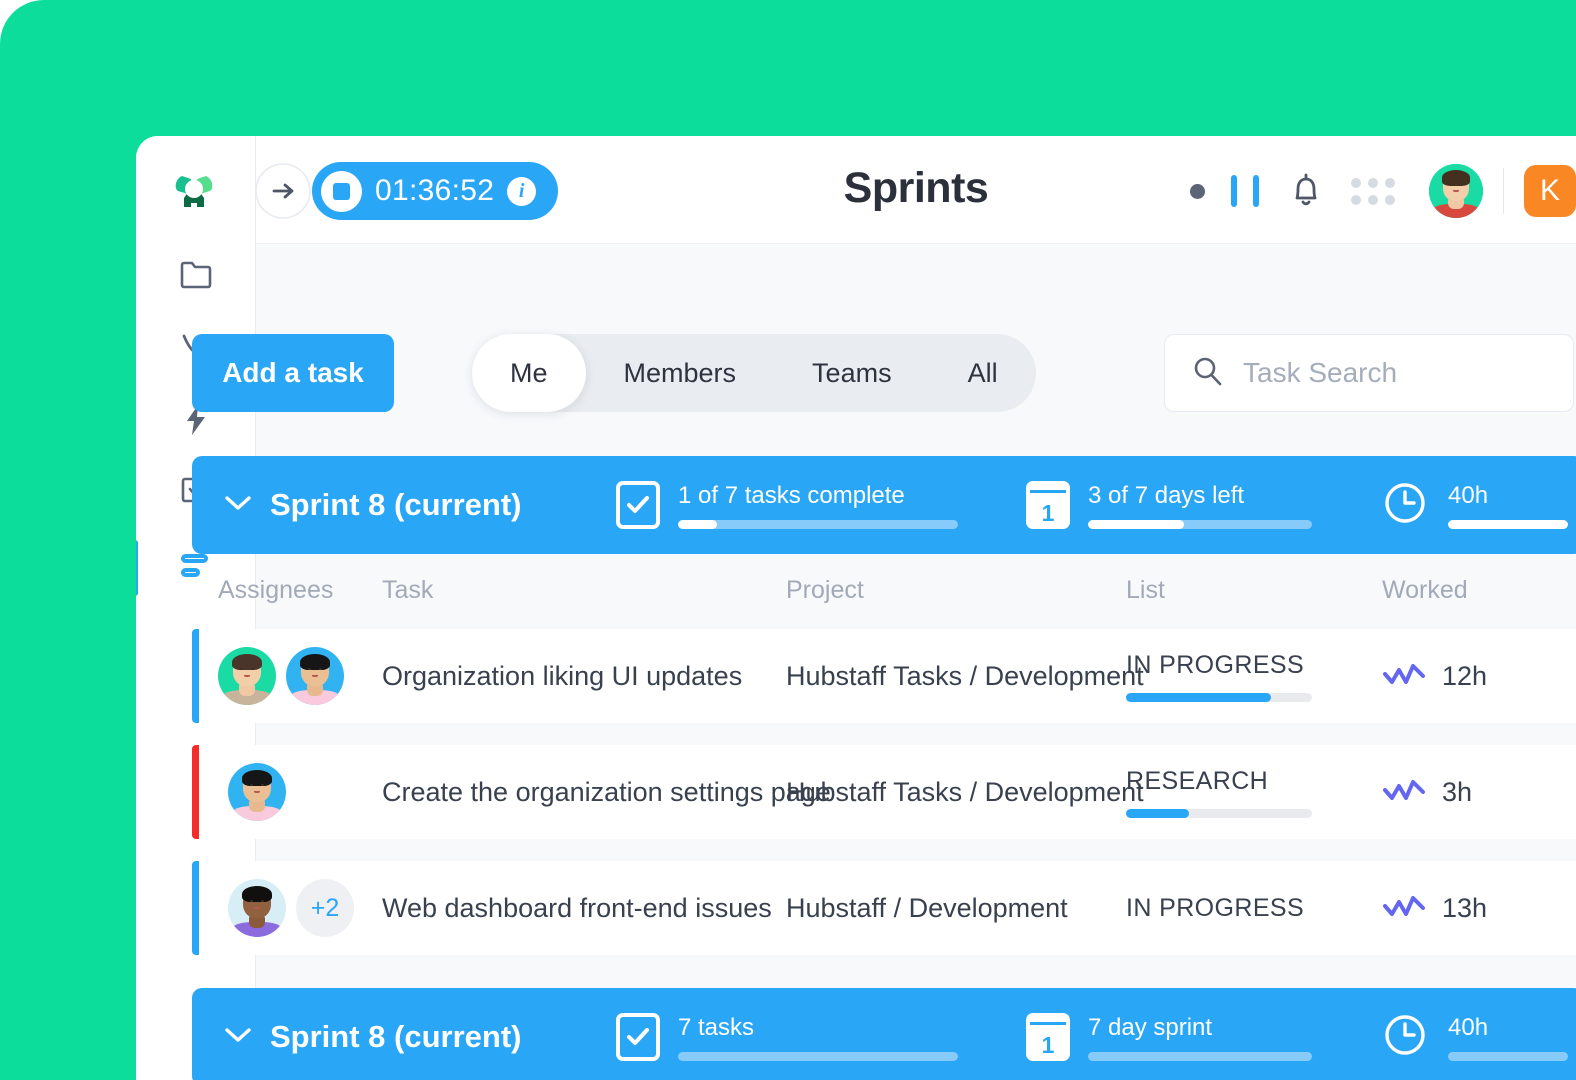 This screenshot has height=1080, width=1576. What do you see at coordinates (1503, 191) in the screenshot?
I see `divider` at bounding box center [1503, 191].